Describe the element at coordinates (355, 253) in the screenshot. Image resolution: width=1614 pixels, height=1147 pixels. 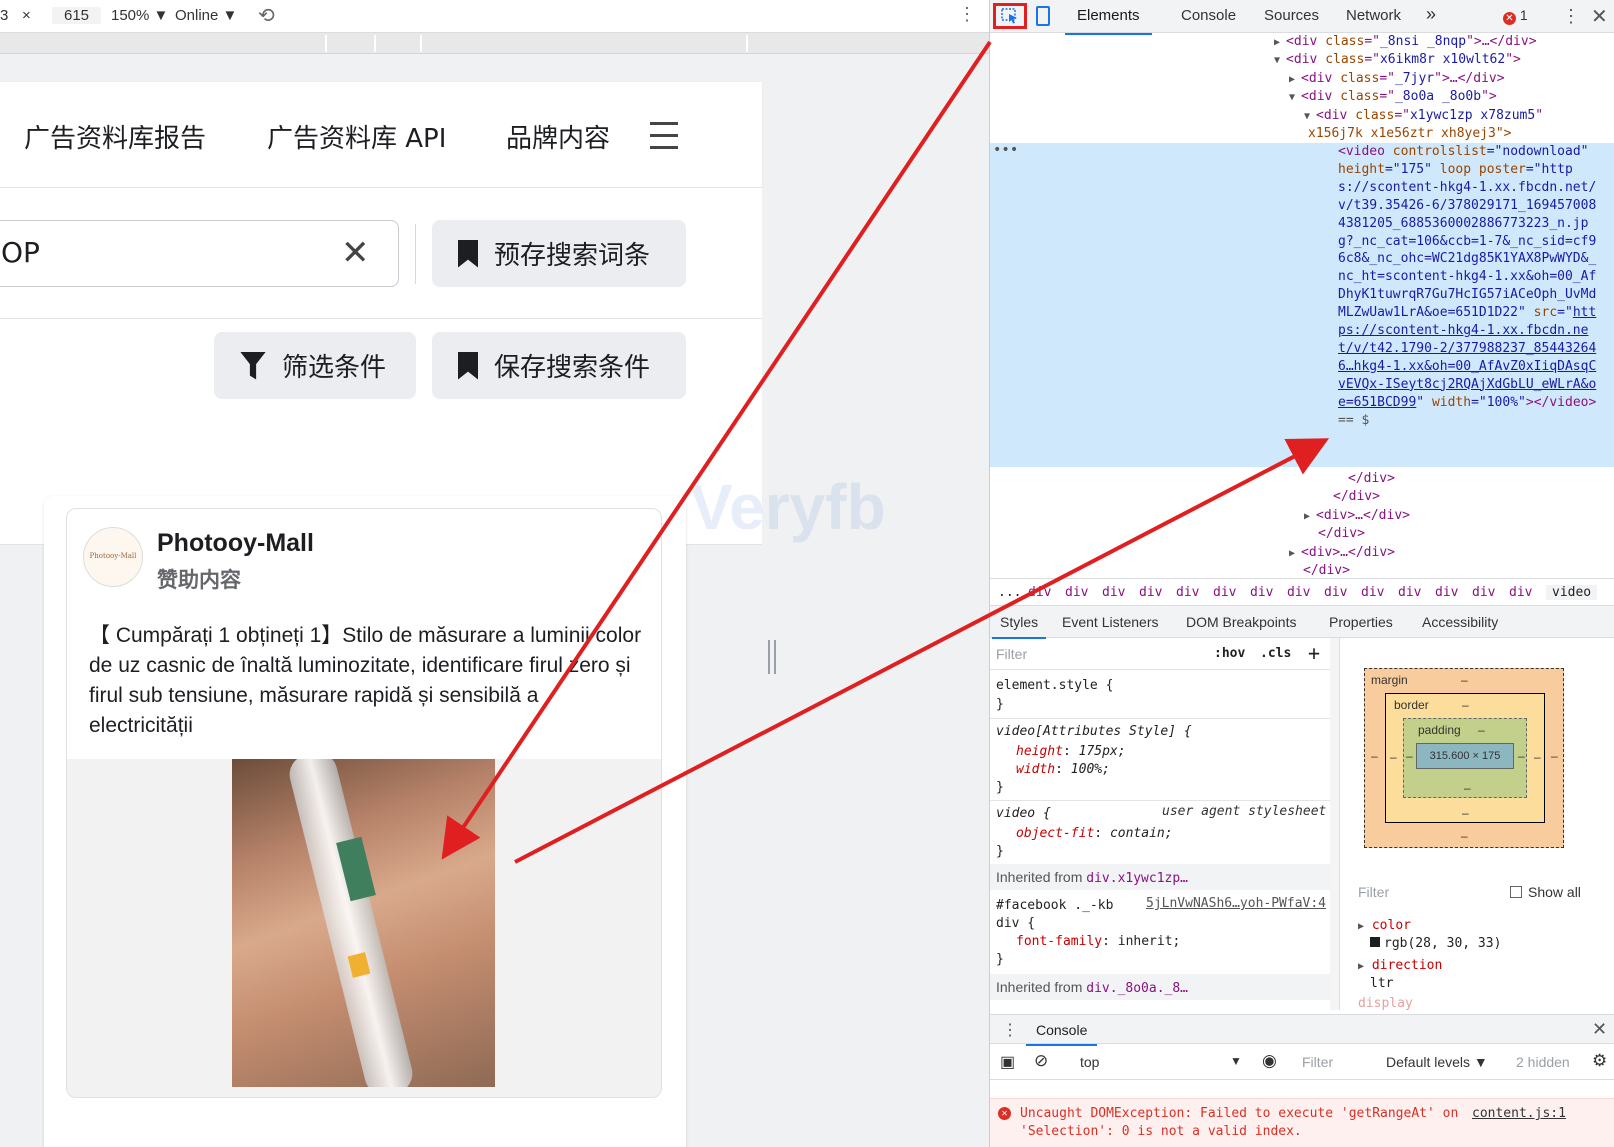
I see `clear-icon: ✕` at that location.